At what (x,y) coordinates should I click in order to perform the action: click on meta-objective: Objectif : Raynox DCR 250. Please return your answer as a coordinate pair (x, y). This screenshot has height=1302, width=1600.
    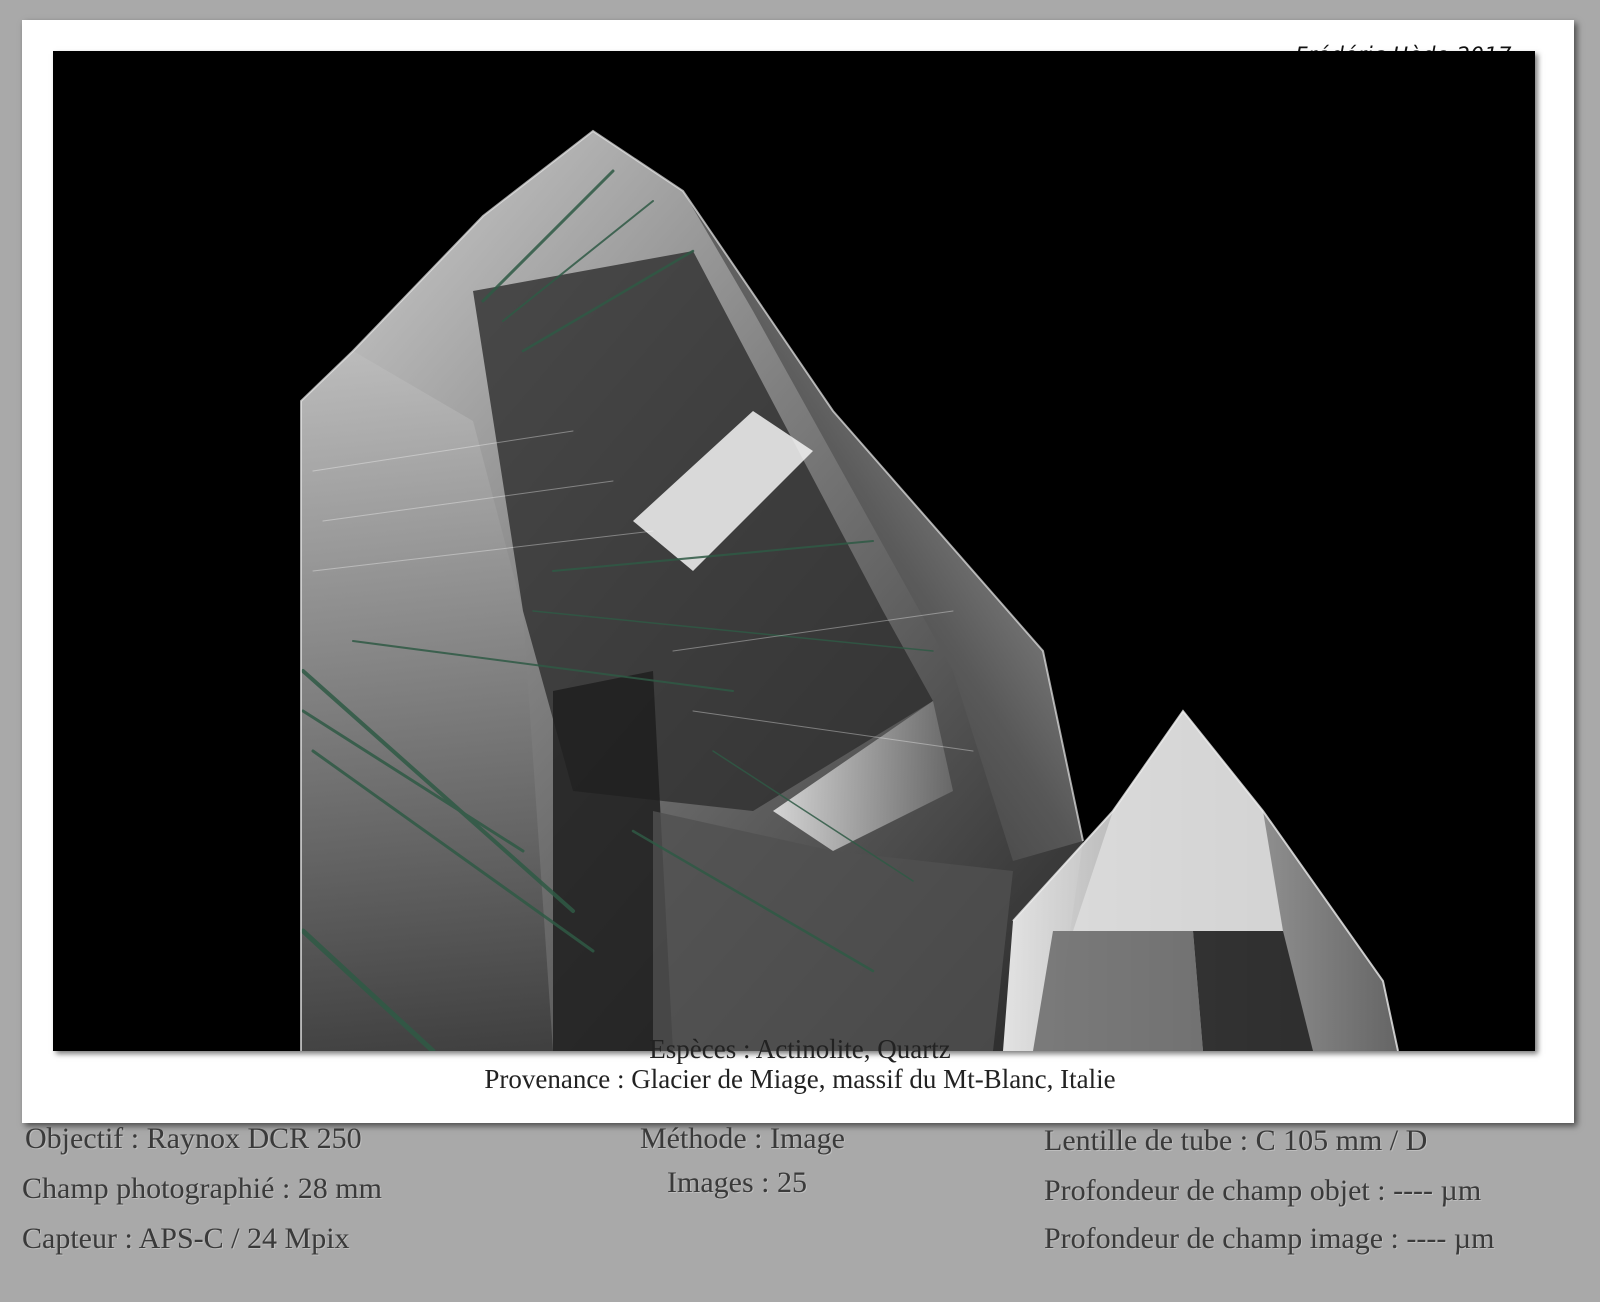
    Looking at the image, I should click on (193, 1138).